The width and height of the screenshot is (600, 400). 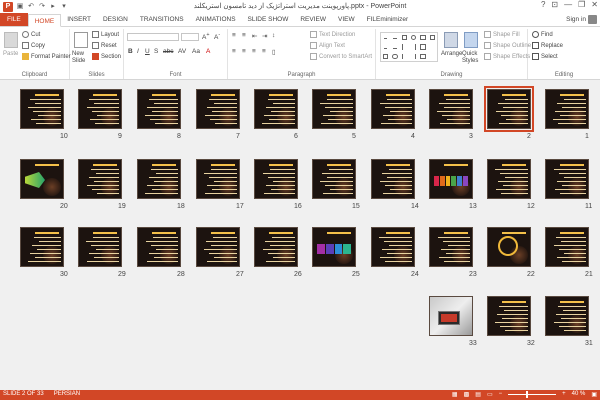 I want to click on layout-button: Layout, so click(x=105, y=34).